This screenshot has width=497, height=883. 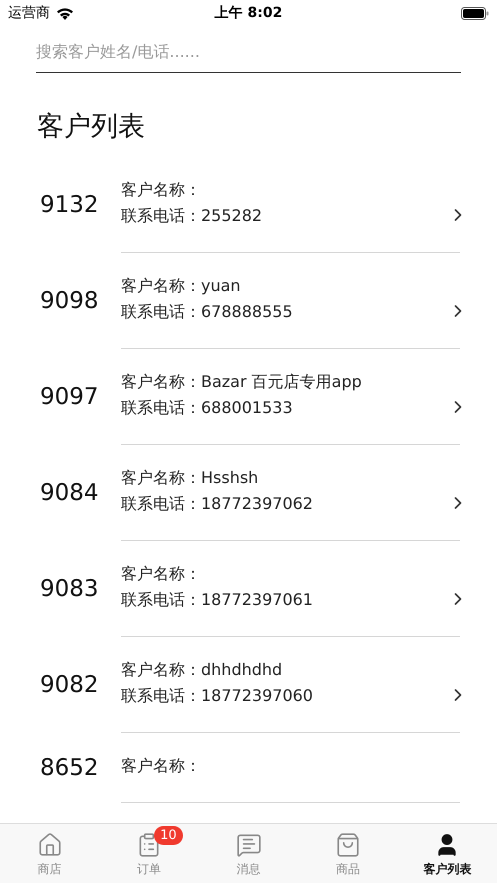 I want to click on customer-phone: 联系电话：678888555, so click(x=207, y=312).